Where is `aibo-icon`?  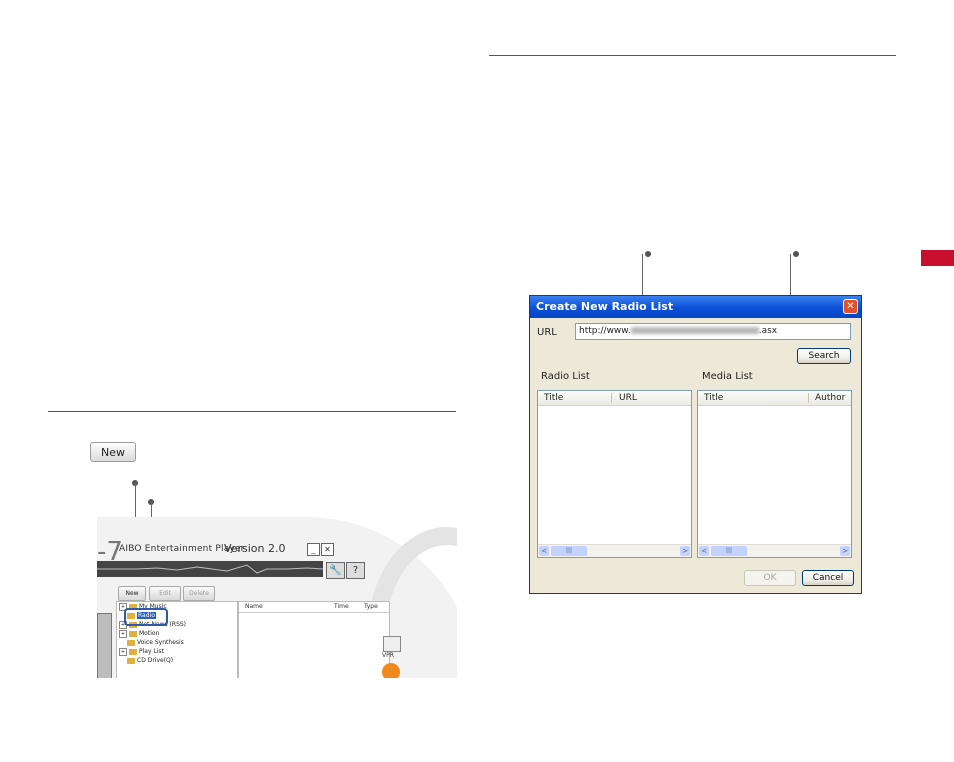
aibo-icon is located at coordinates (391, 670).